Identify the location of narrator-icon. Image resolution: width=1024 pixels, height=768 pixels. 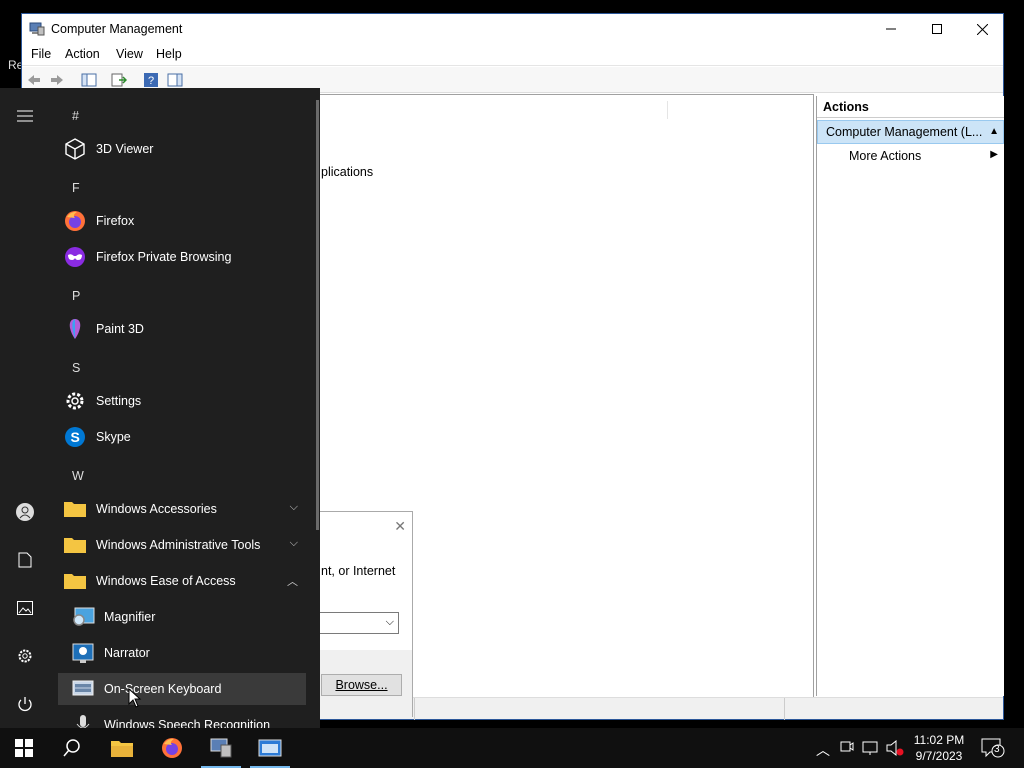
(83, 653).